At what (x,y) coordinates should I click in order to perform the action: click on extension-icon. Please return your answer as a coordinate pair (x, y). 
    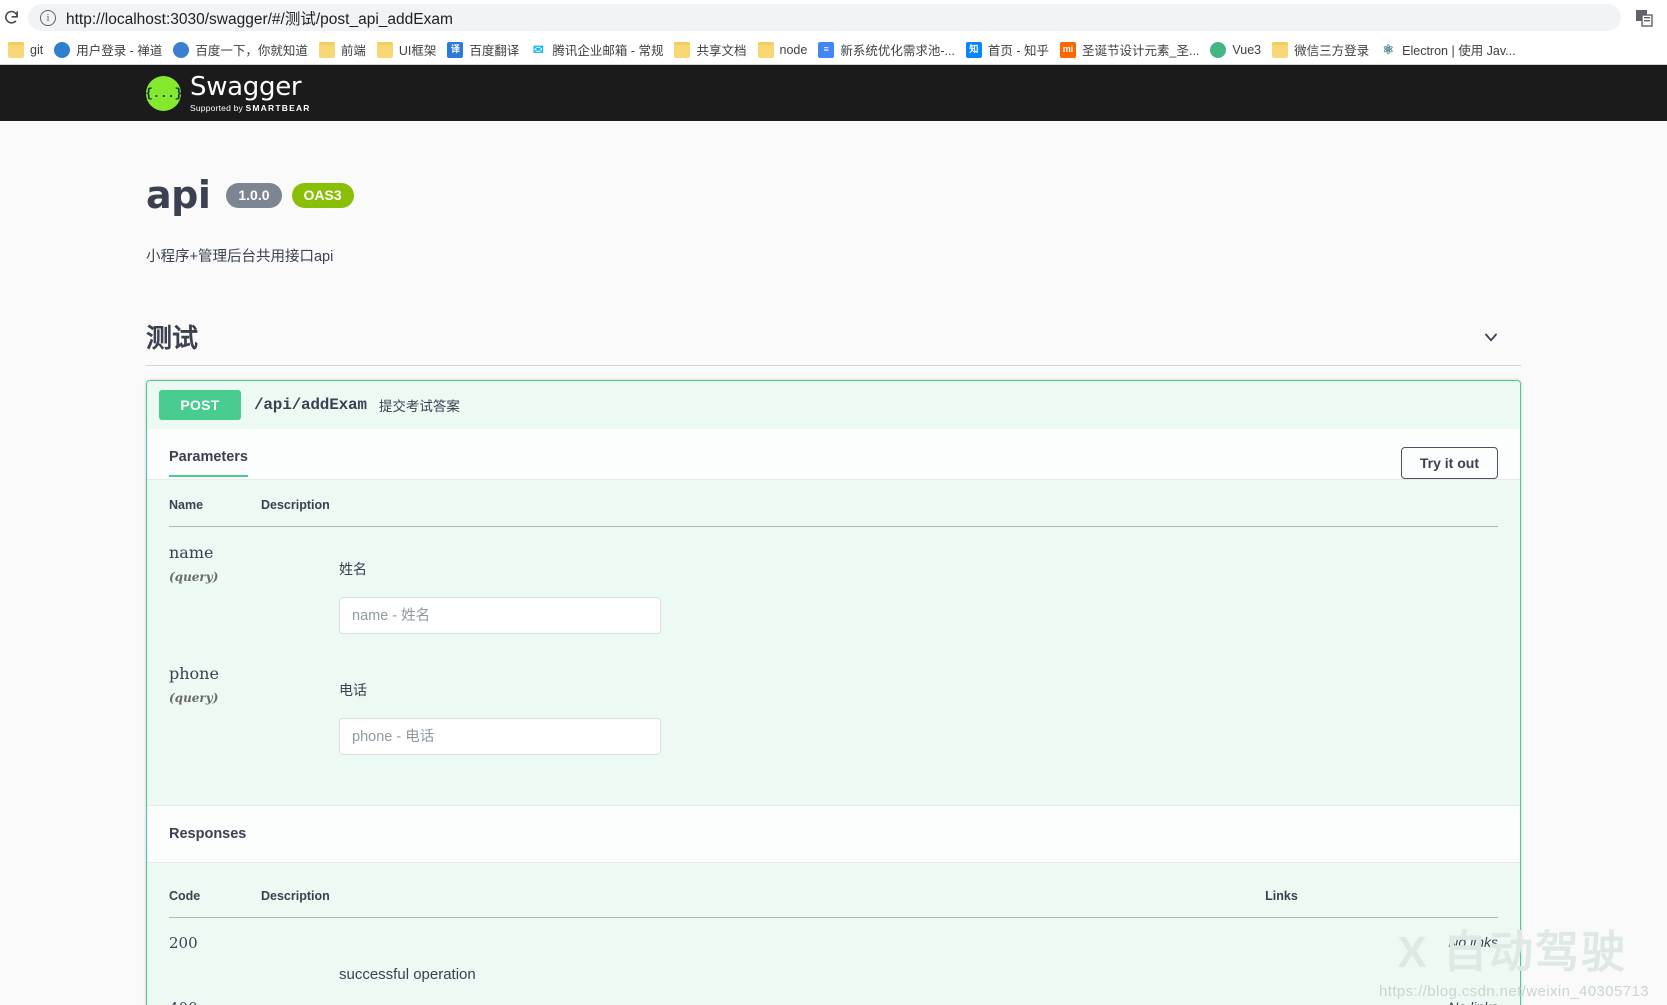
    Looking at the image, I should click on (1644, 18).